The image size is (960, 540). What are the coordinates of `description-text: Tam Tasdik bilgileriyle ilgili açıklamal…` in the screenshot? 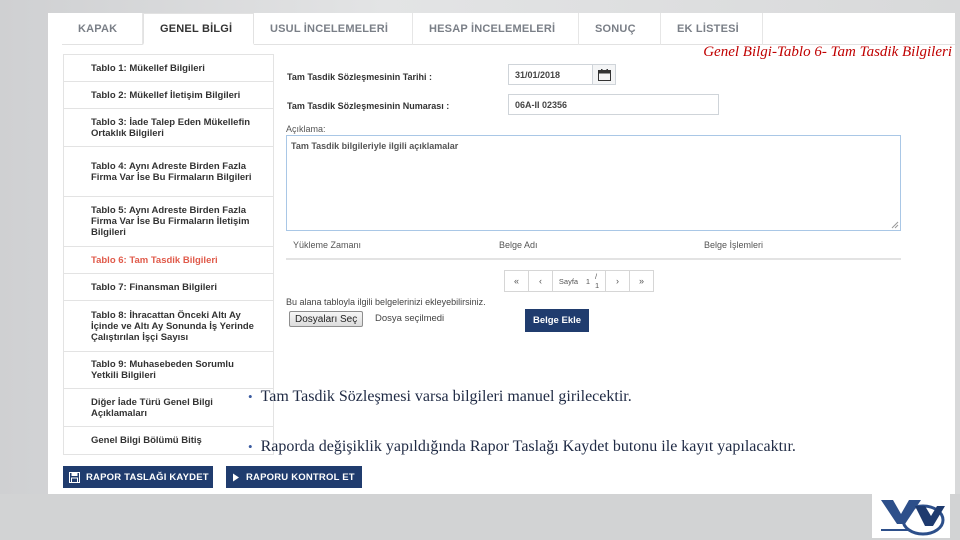 It's located at (375, 146).